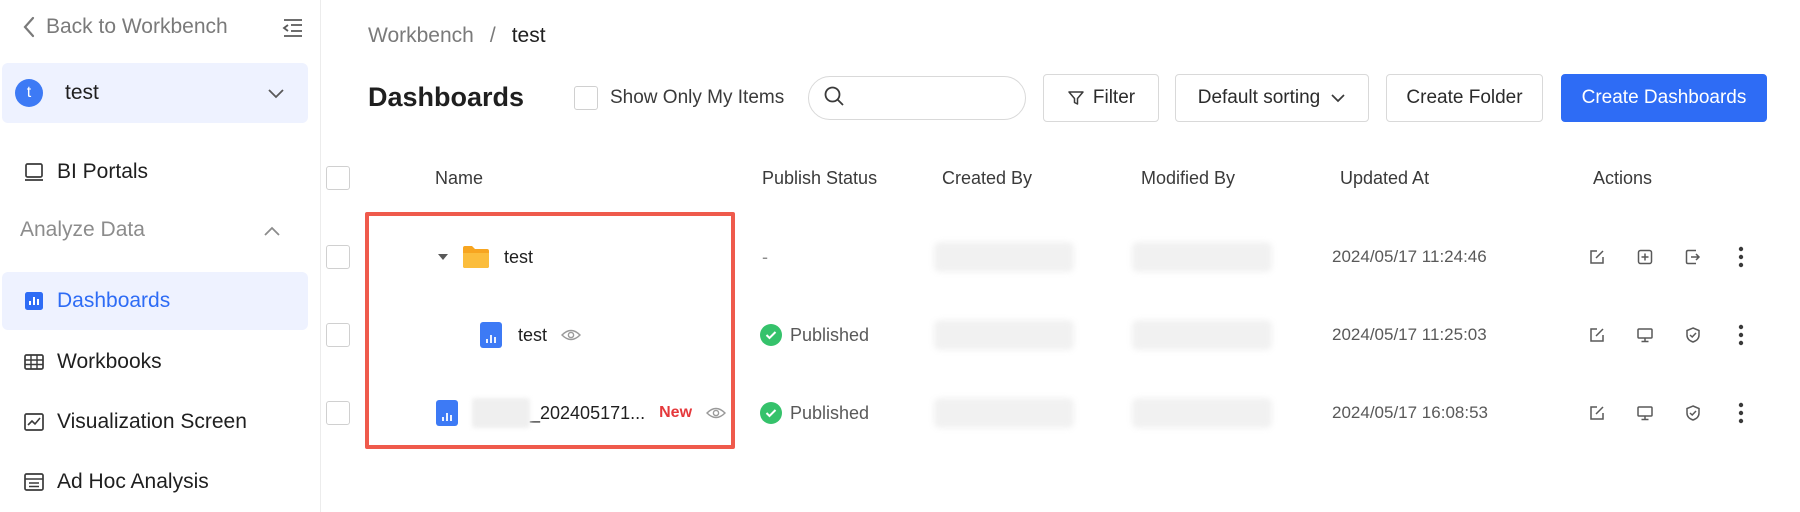 This screenshot has height=512, width=1800. I want to click on list-icon, so click(34, 482).